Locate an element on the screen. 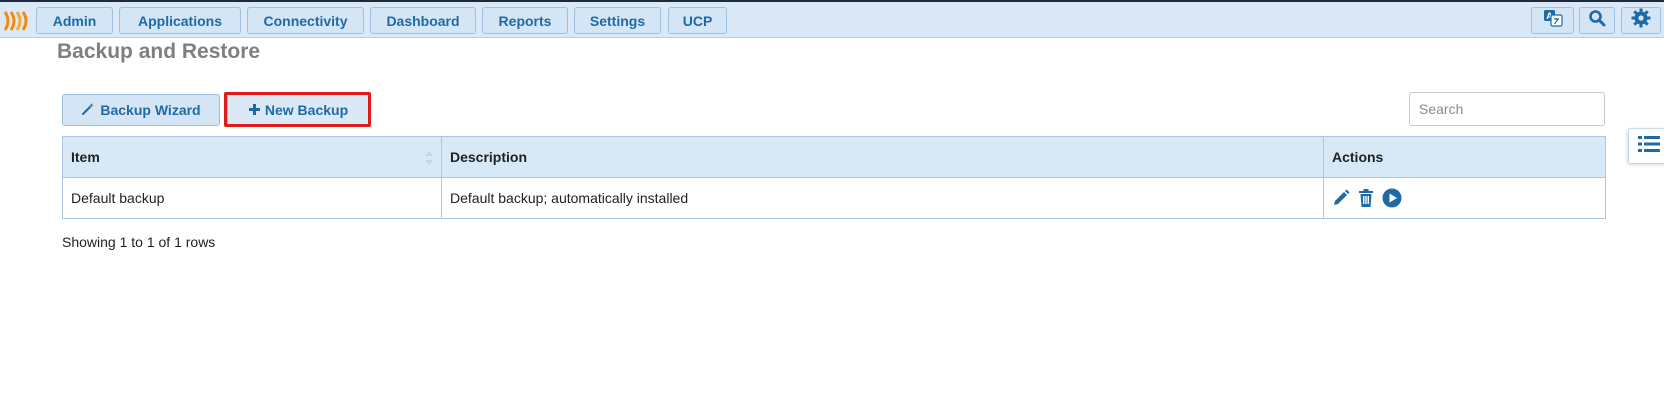 The image size is (1664, 413). nav-connectivity: Connectivity is located at coordinates (305, 20).